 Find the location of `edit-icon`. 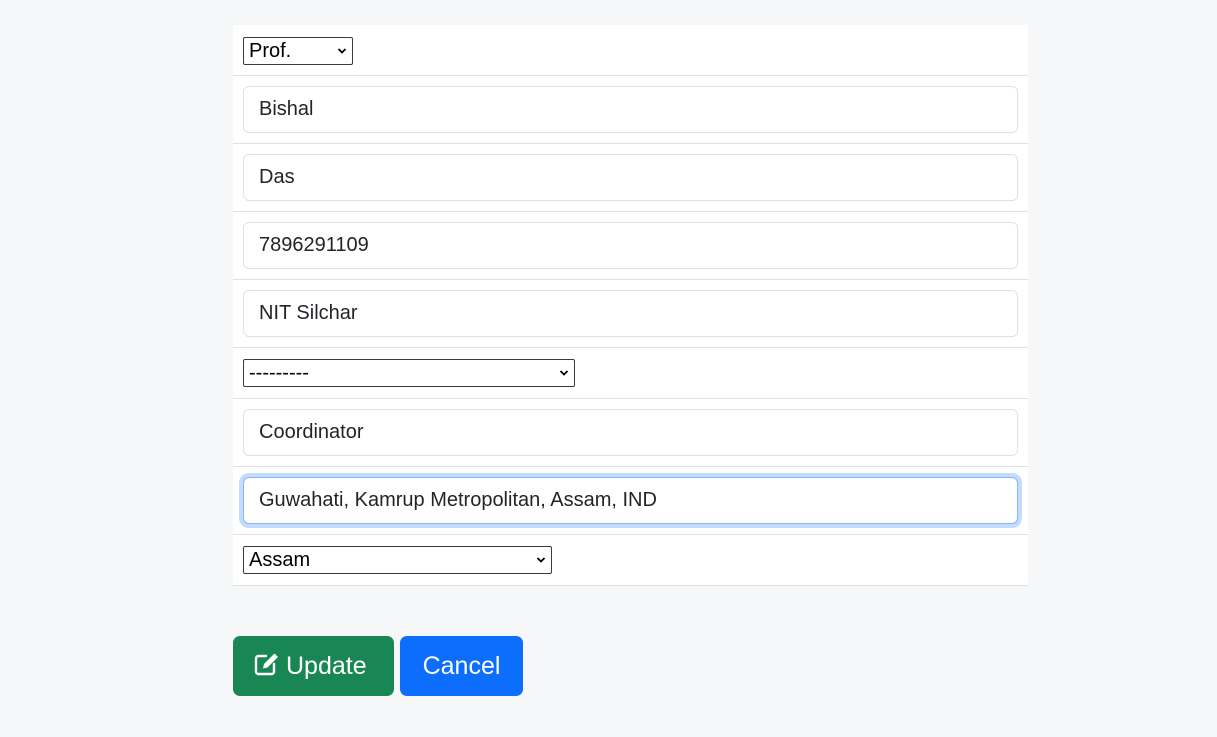

edit-icon is located at coordinates (266, 664).